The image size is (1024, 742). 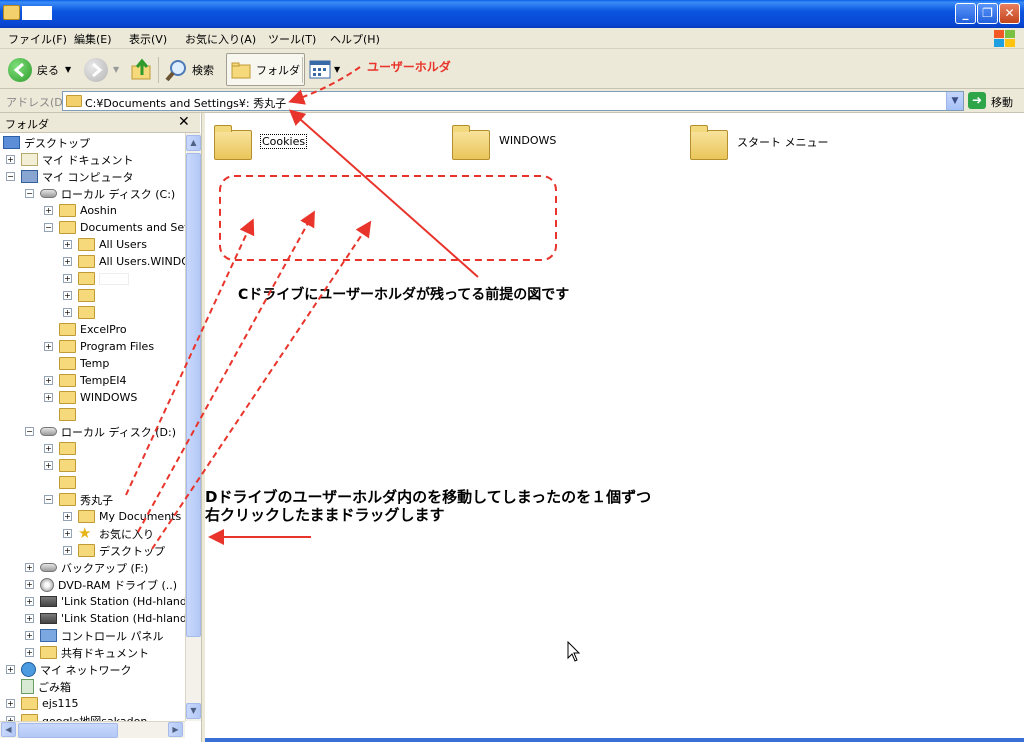 What do you see at coordinates (85, 380) in the screenshot?
I see `tree-item-tempei4: + TempEI4` at bounding box center [85, 380].